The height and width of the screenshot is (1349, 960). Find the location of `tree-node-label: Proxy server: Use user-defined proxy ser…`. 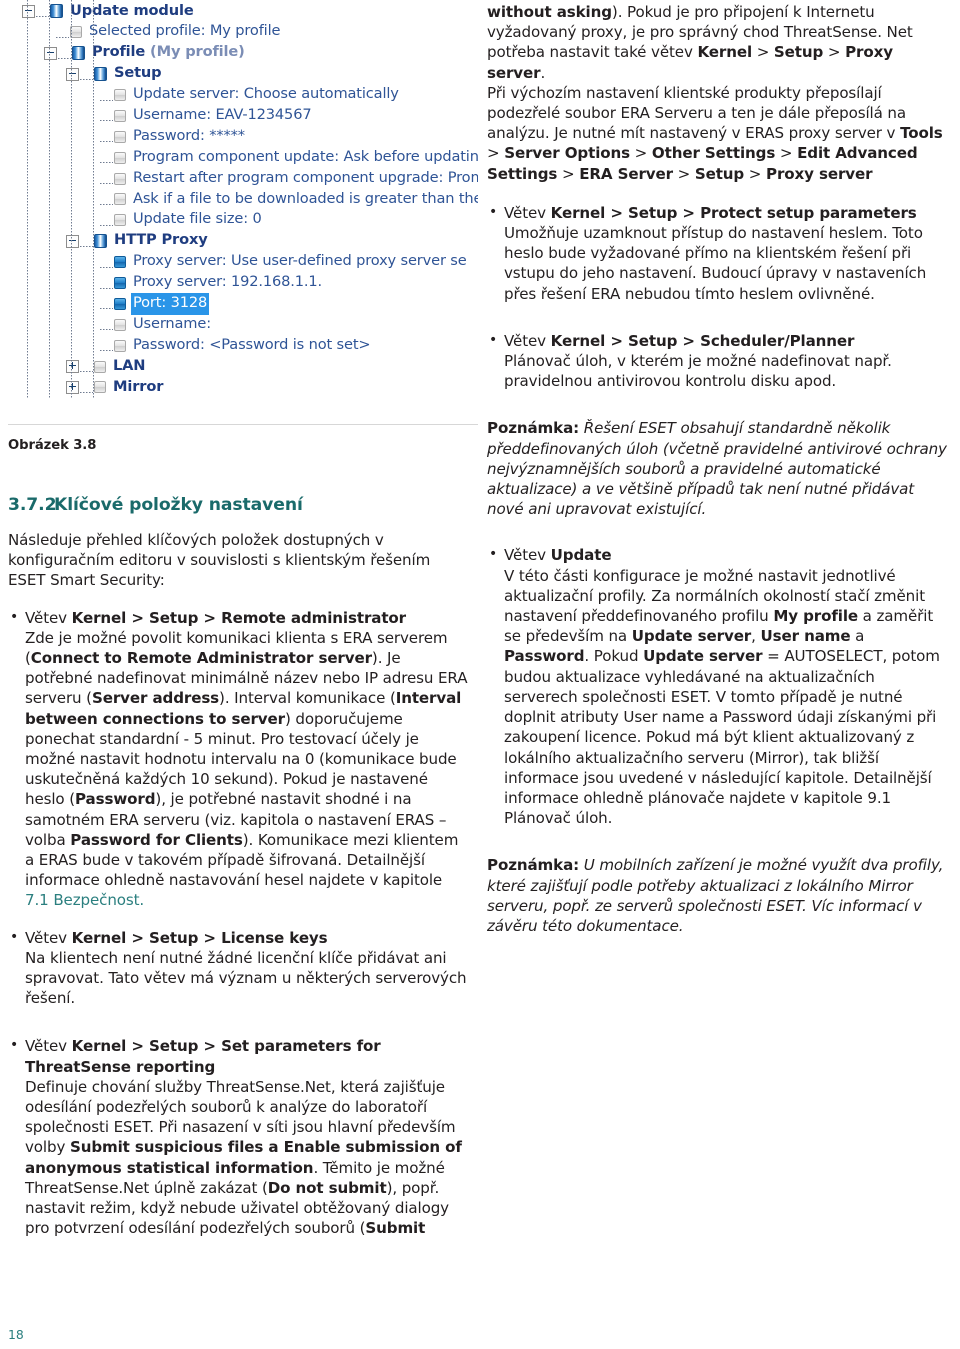

tree-node-label: Proxy server: Use user-defined proxy ser… is located at coordinates (300, 262).